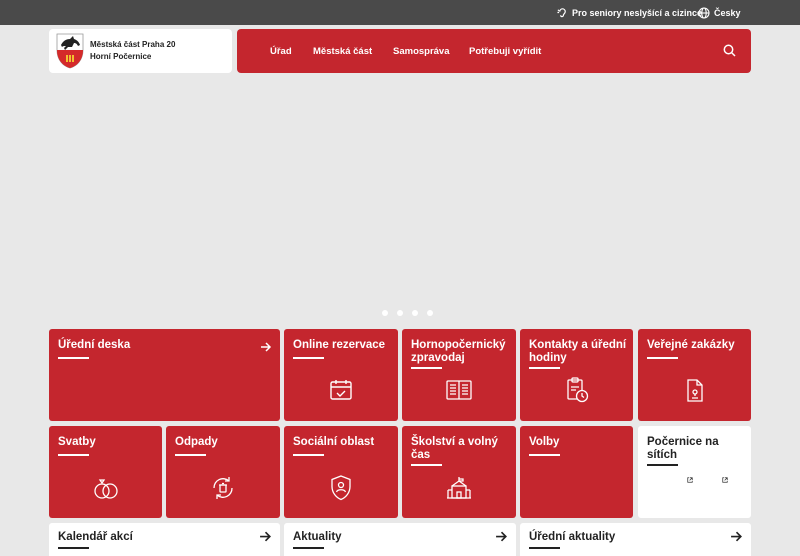 This screenshot has width=800, height=556. Describe the element at coordinates (421, 51) in the screenshot. I see `nav-item-samosprava: Samospráva` at that location.